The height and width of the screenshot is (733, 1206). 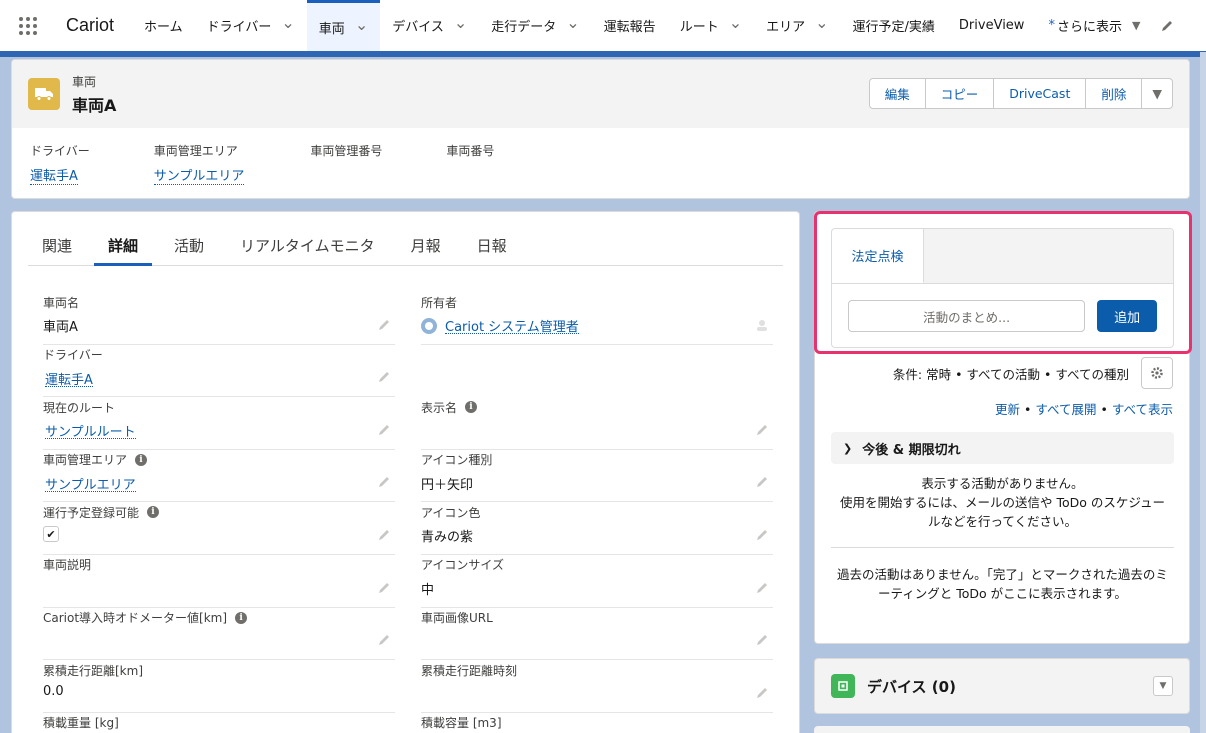 What do you see at coordinates (1157, 373) in the screenshot?
I see `activity-settings-button` at bounding box center [1157, 373].